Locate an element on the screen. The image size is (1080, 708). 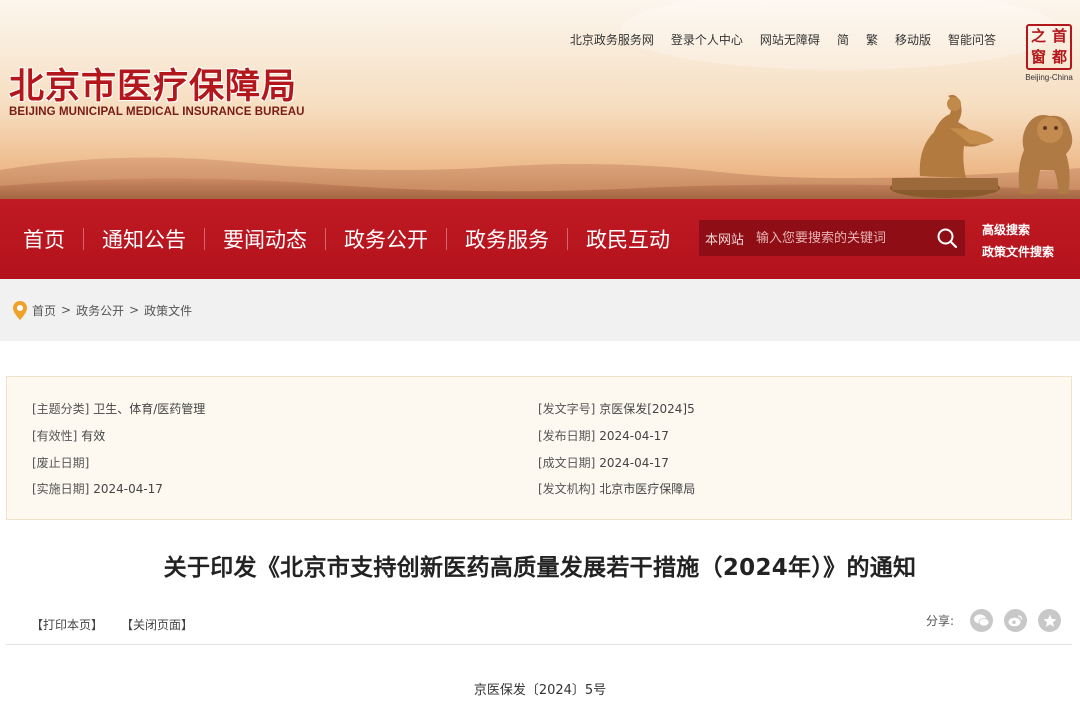
qzone-icon is located at coordinates (1050, 620).